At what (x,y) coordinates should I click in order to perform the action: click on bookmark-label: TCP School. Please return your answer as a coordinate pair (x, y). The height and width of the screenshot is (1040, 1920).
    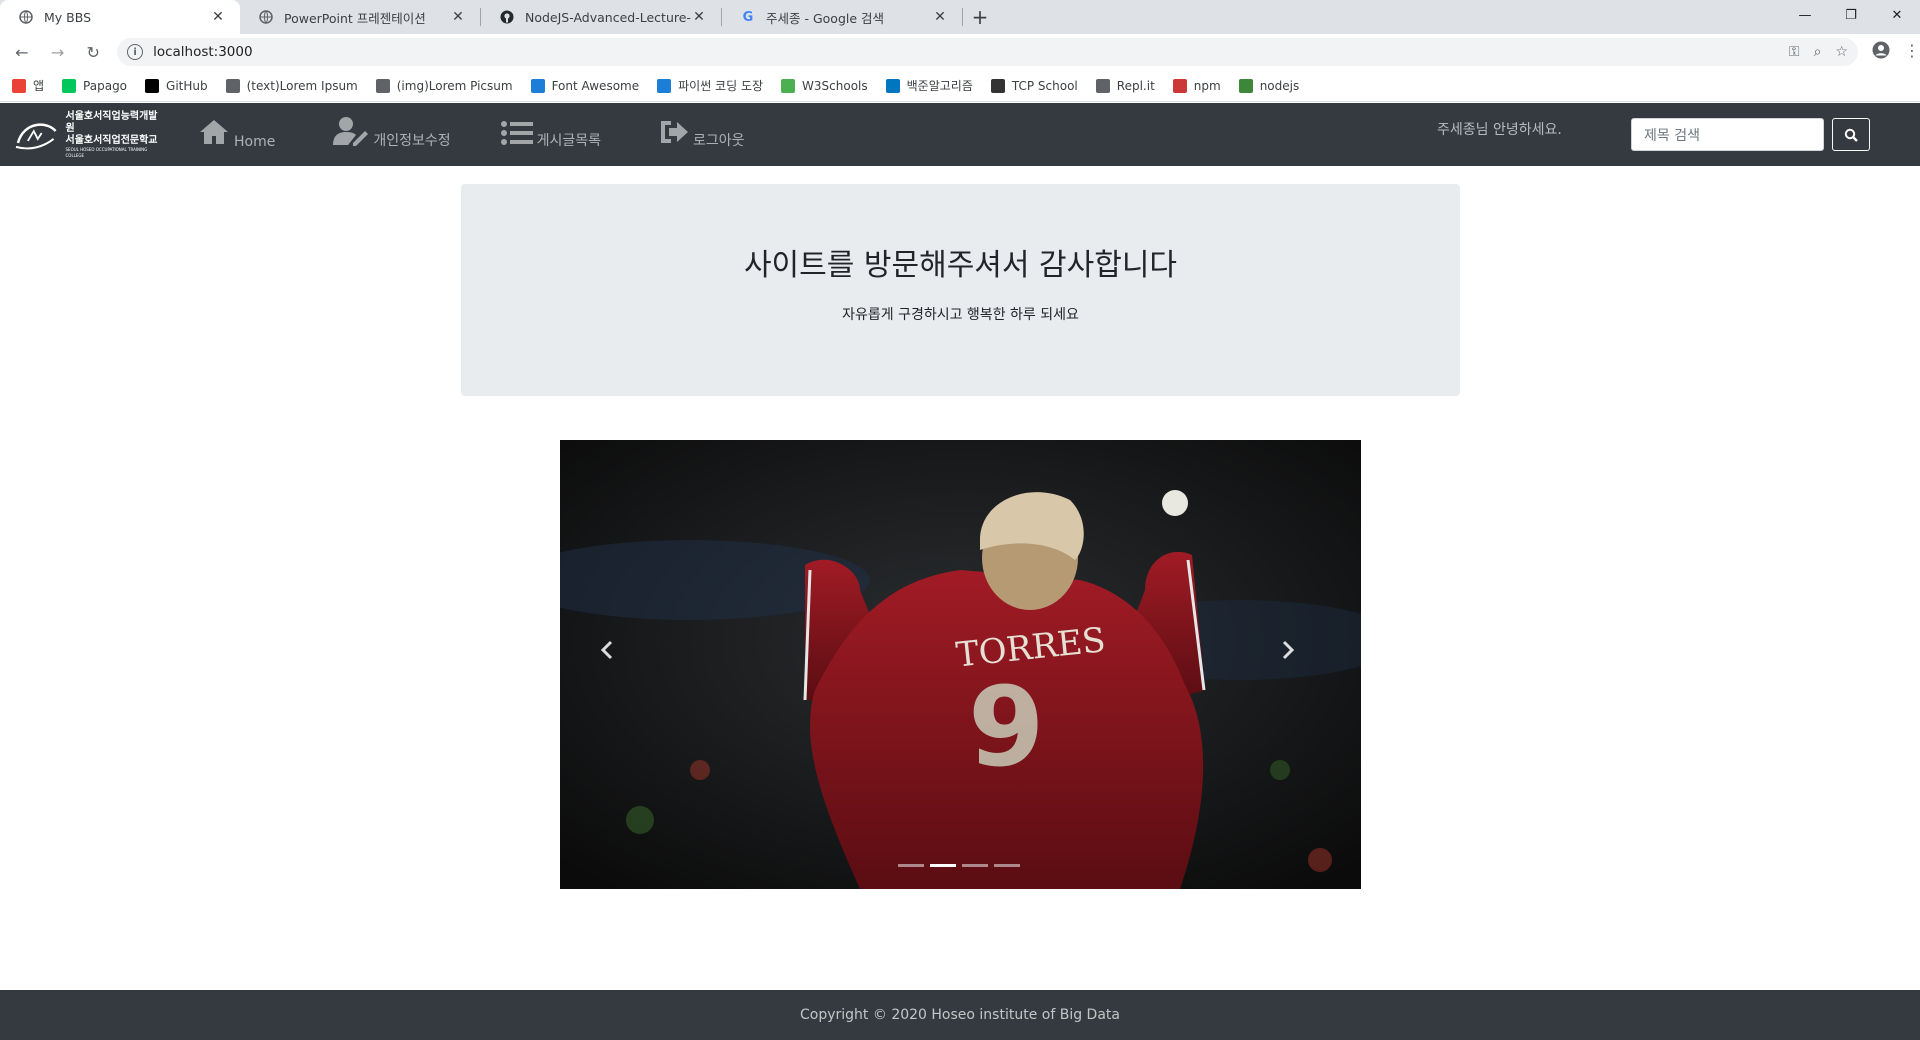
    Looking at the image, I should click on (1044, 85).